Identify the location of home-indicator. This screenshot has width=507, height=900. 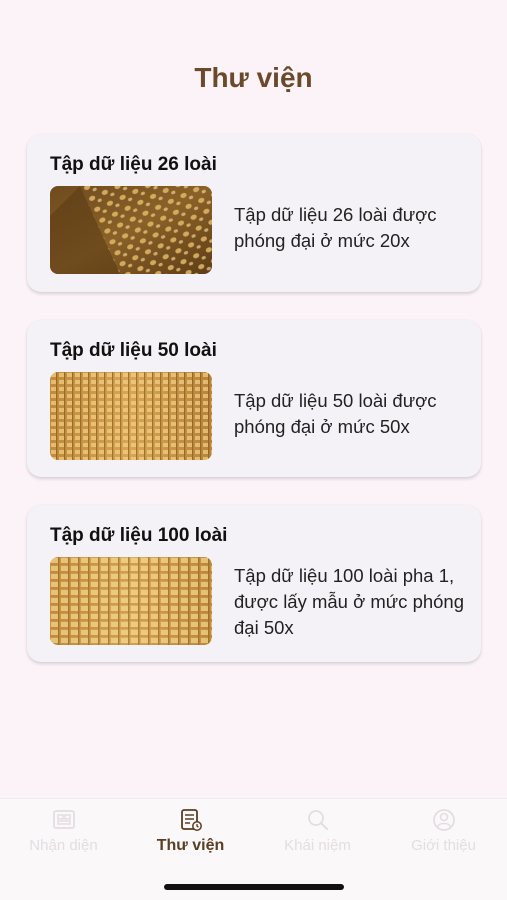
(254, 887).